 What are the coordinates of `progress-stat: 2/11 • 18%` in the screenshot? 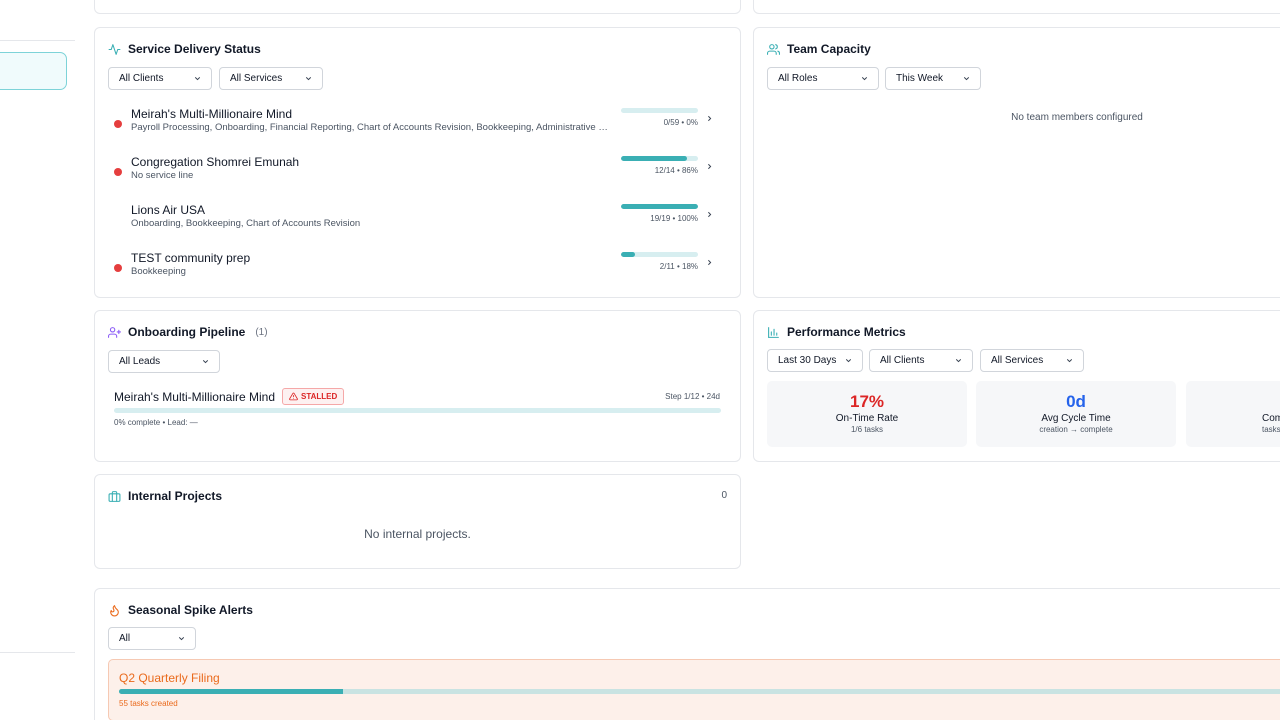 It's located at (678, 266).